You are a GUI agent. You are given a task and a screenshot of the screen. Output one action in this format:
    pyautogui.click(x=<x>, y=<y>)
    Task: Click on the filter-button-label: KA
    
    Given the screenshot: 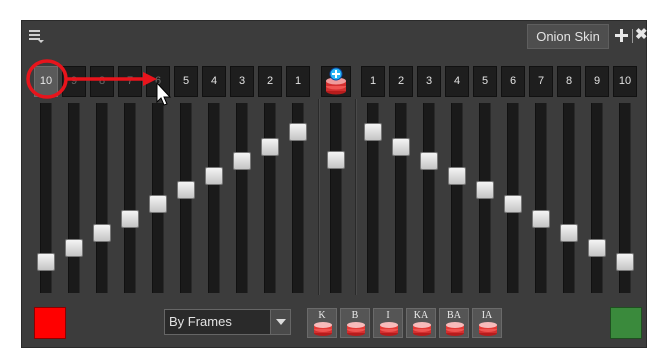 What is the action you would take?
    pyautogui.click(x=421, y=315)
    